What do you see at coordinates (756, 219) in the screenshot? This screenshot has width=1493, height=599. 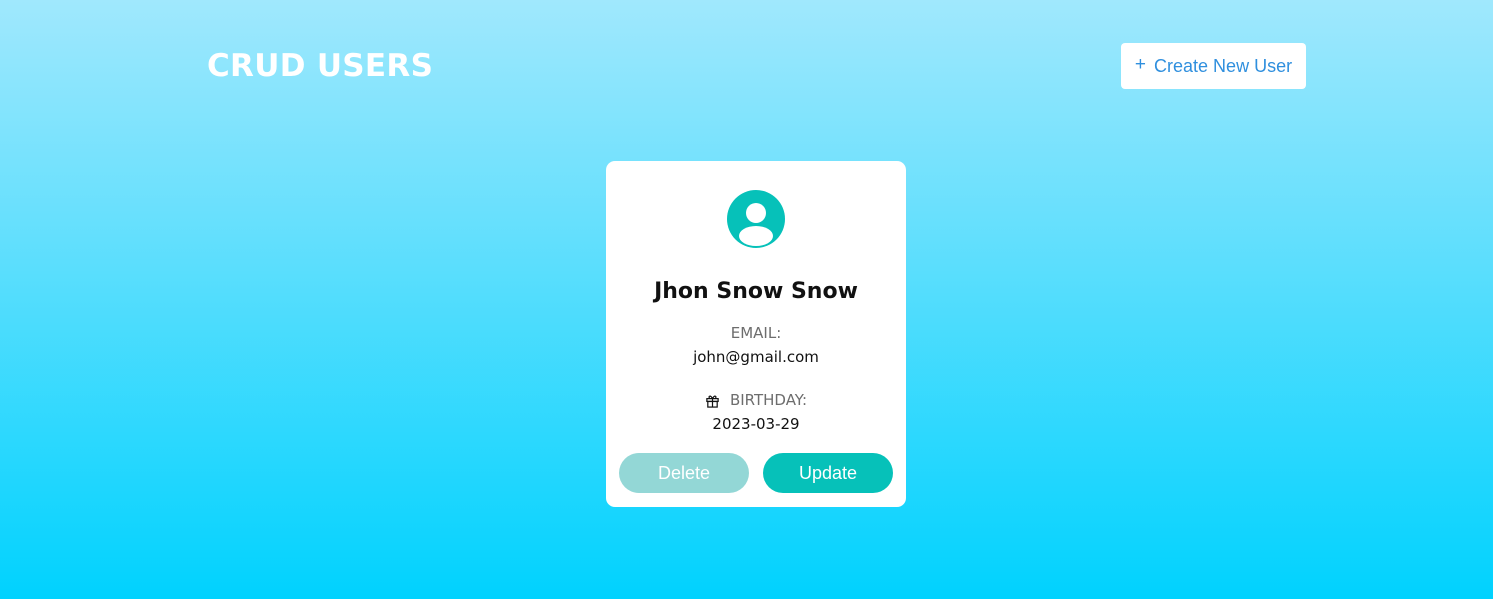 I see `user-circle-icon` at bounding box center [756, 219].